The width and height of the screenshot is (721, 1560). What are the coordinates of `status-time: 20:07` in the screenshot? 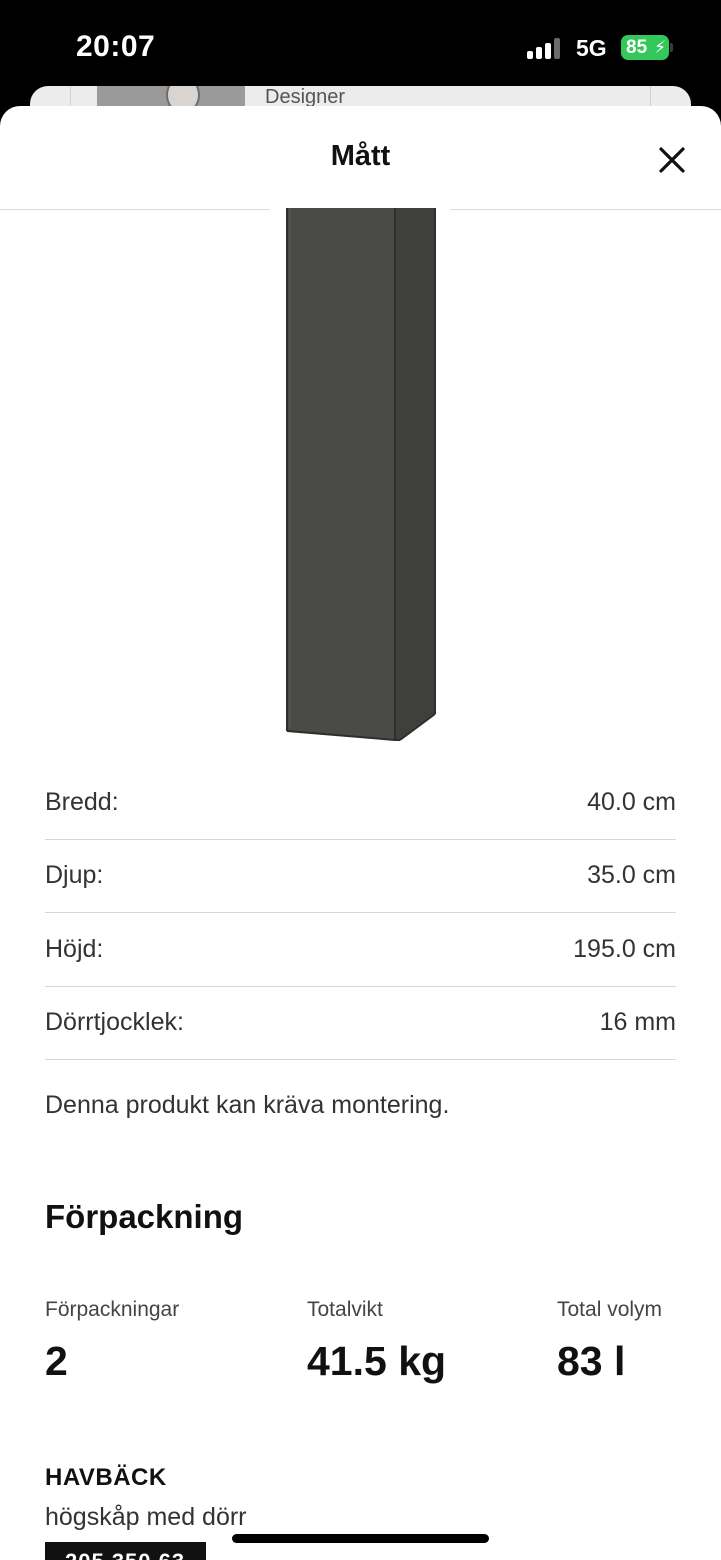 It's located at (116, 46).